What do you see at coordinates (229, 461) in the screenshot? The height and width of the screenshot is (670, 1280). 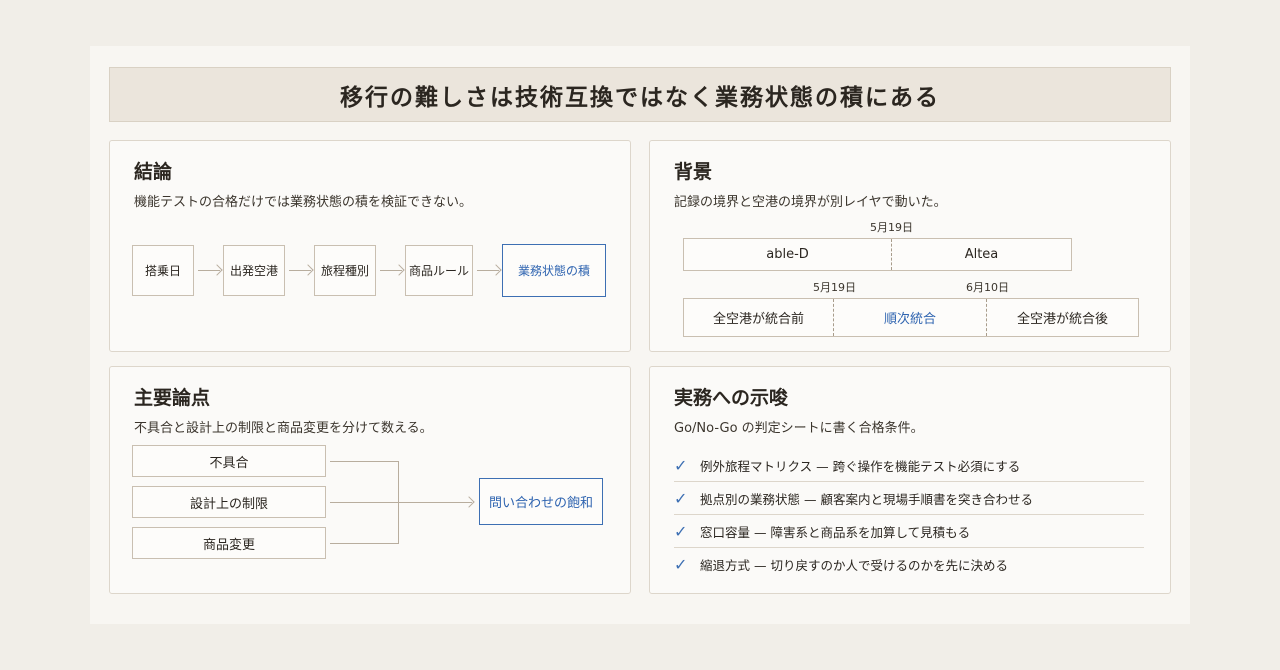 I see `source-defect: 不具合` at bounding box center [229, 461].